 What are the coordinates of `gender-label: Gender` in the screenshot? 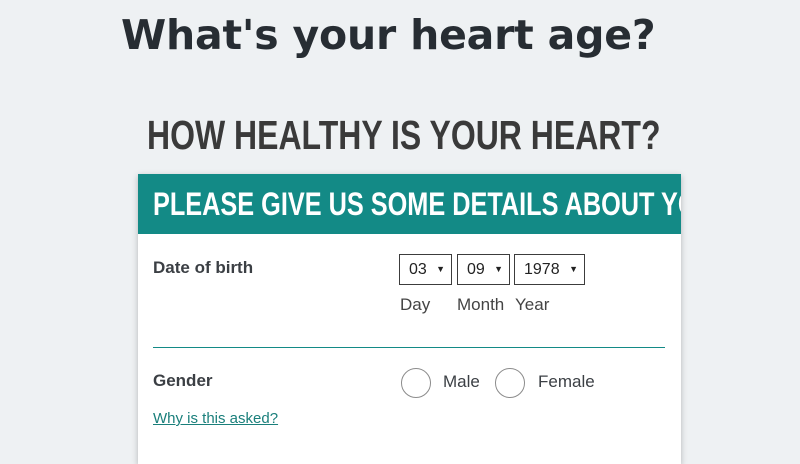 It's located at (183, 380).